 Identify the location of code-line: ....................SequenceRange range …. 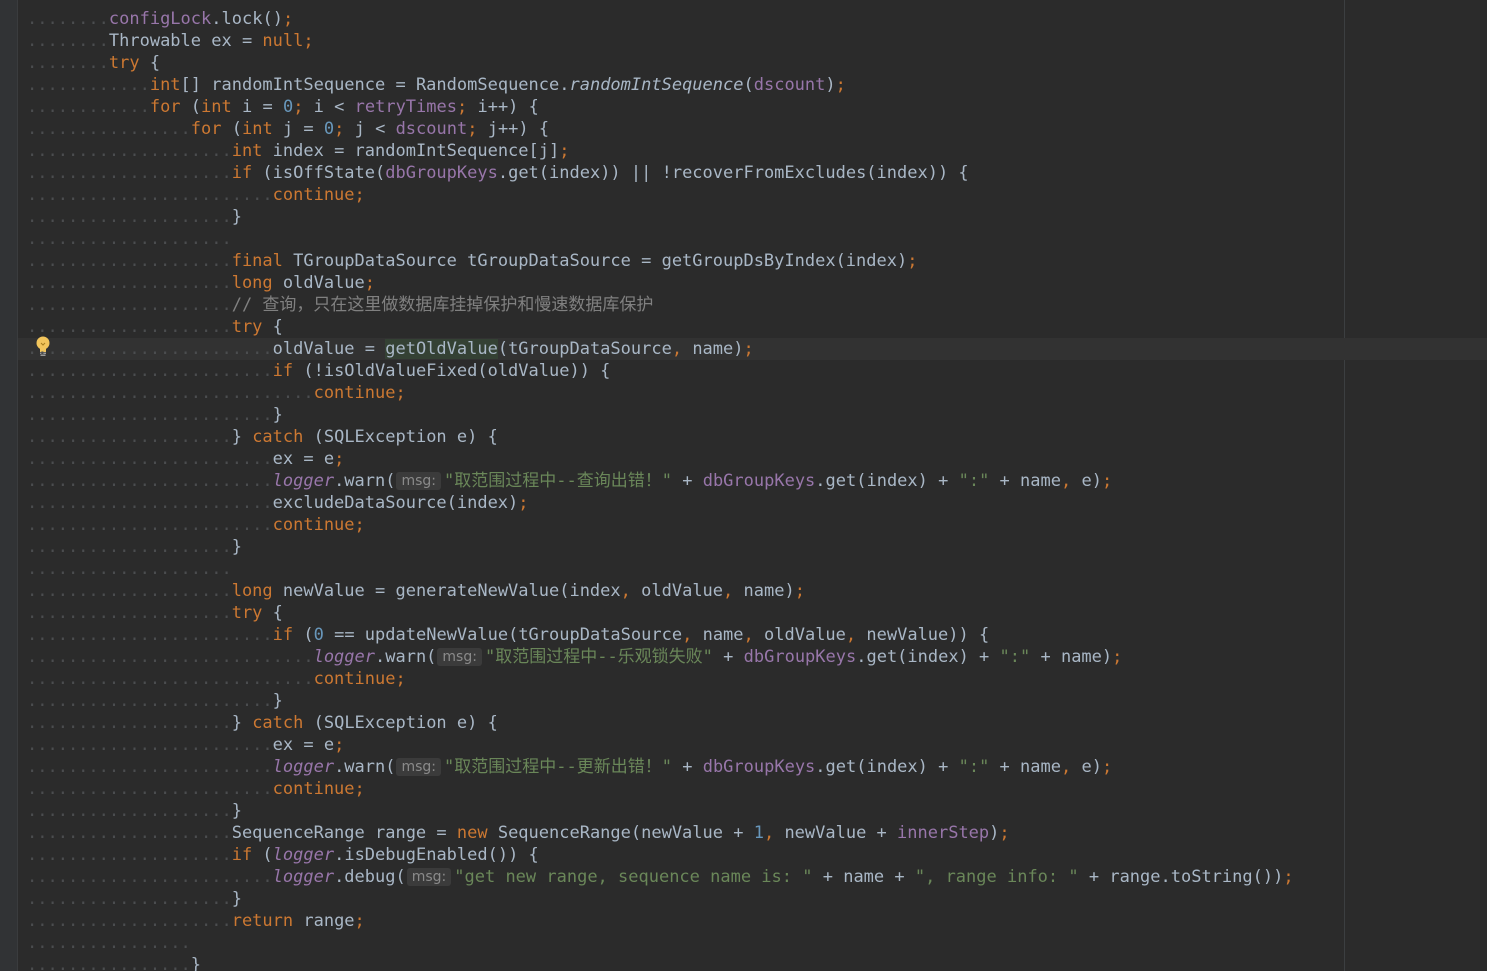
(518, 833).